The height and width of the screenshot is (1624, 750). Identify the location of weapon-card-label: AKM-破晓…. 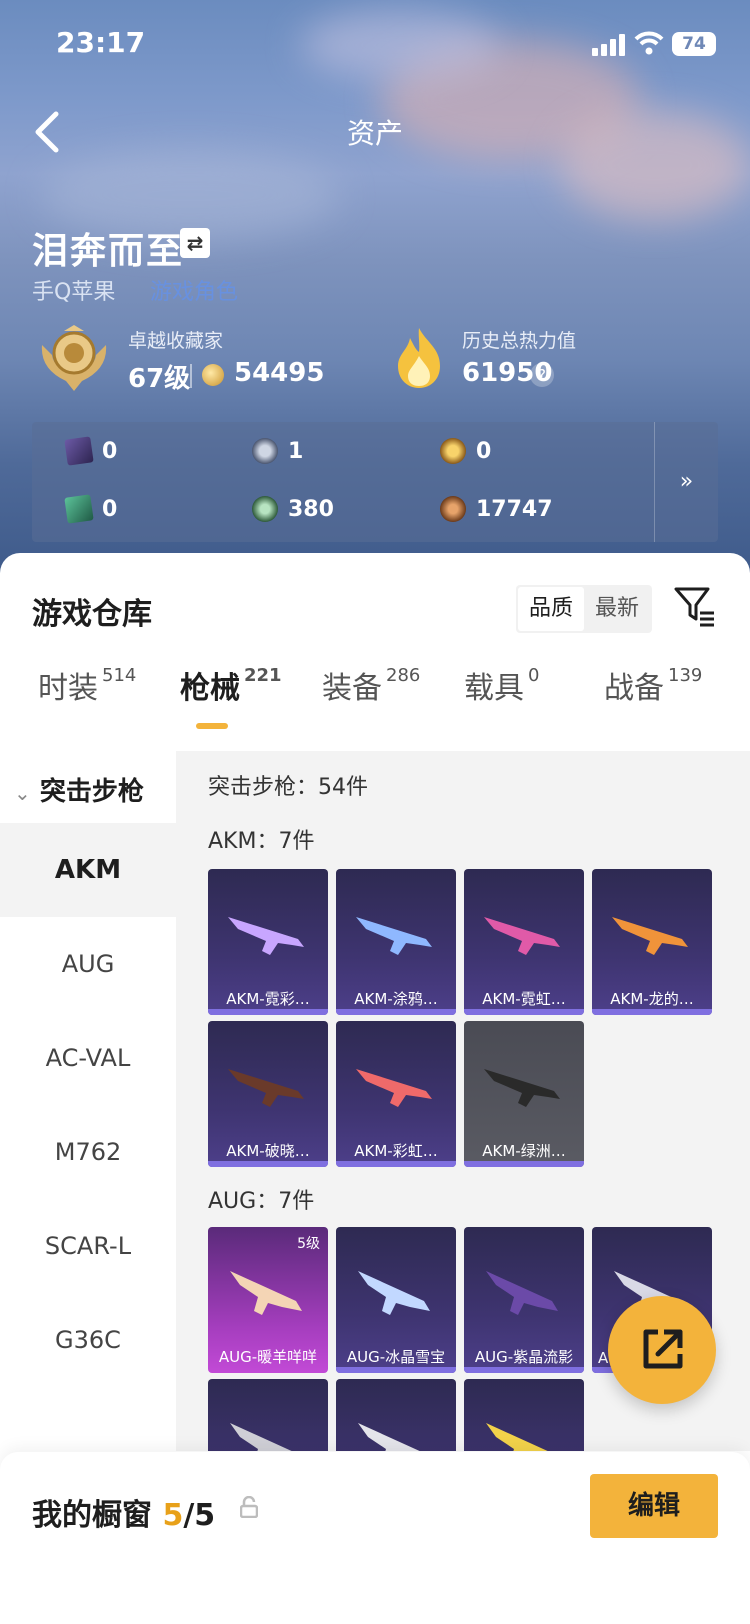
(268, 1151).